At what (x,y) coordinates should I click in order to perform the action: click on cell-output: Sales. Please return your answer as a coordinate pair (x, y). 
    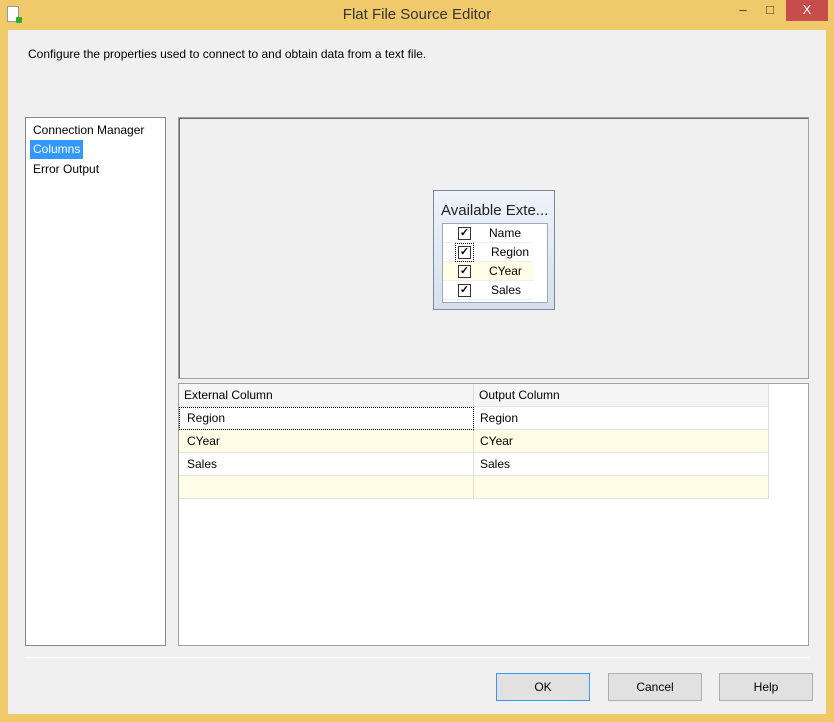
    Looking at the image, I should click on (621, 464).